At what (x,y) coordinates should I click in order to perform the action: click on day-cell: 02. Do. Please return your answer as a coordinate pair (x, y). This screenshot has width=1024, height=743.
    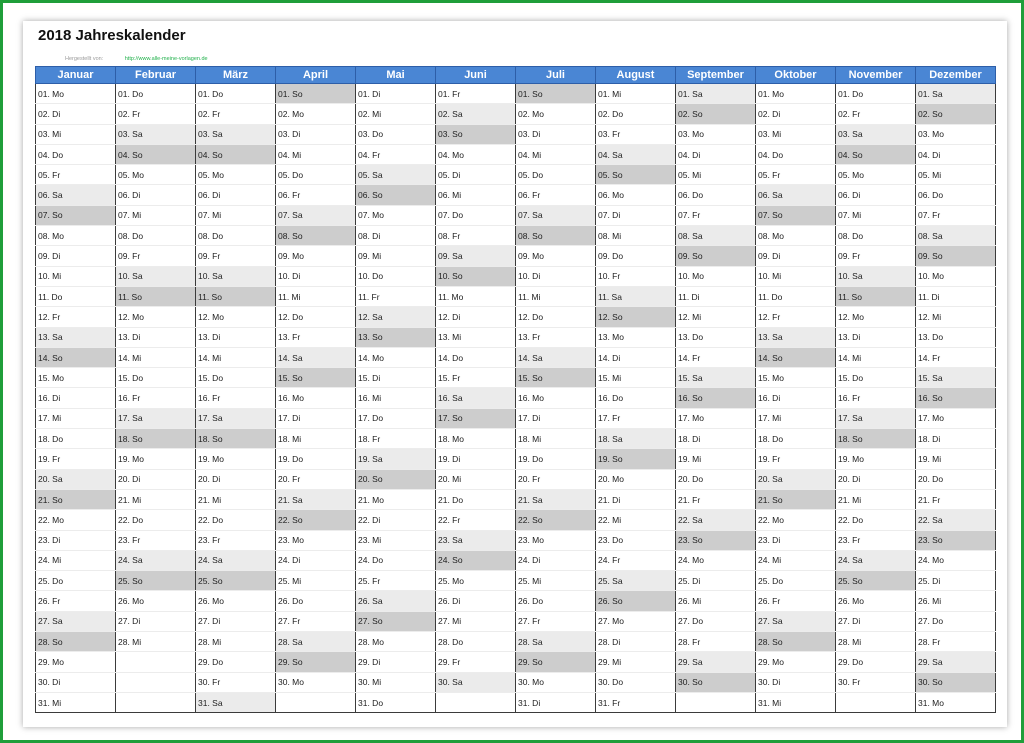
    Looking at the image, I should click on (635, 114).